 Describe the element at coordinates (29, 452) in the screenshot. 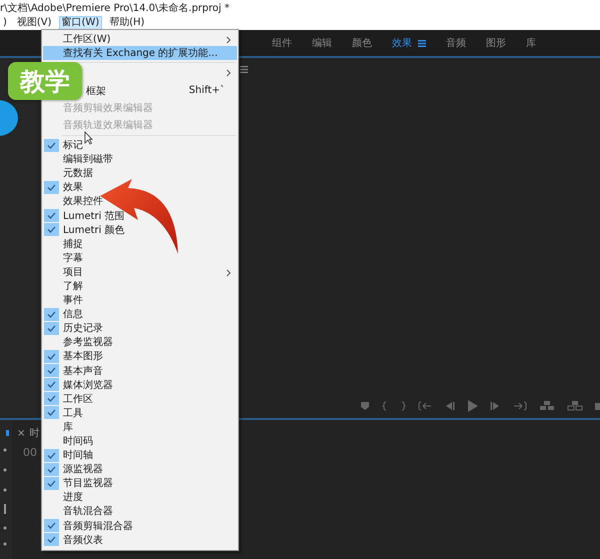

I see `timecode: 00` at that location.